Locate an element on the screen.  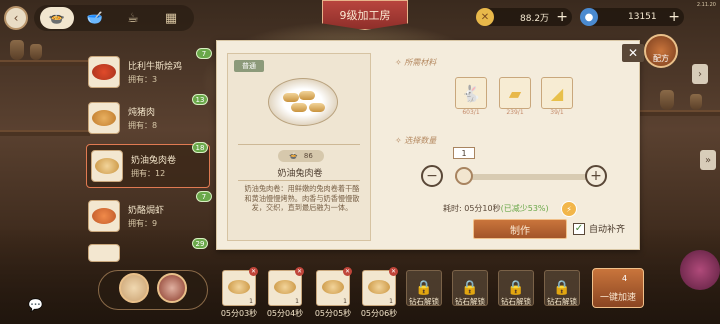
recipe-owned: 拥有：9 is located at coordinates (143, 223).